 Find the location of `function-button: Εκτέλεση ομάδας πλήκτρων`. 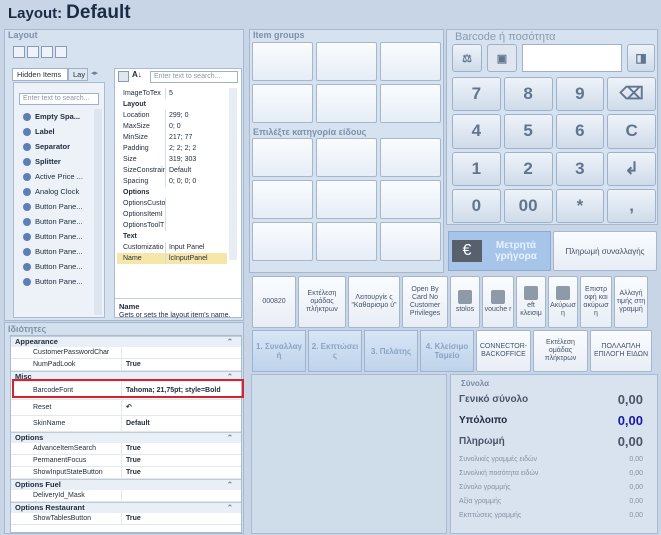

function-button: Εκτέλεση ομάδας πλήκτρων is located at coordinates (322, 302).